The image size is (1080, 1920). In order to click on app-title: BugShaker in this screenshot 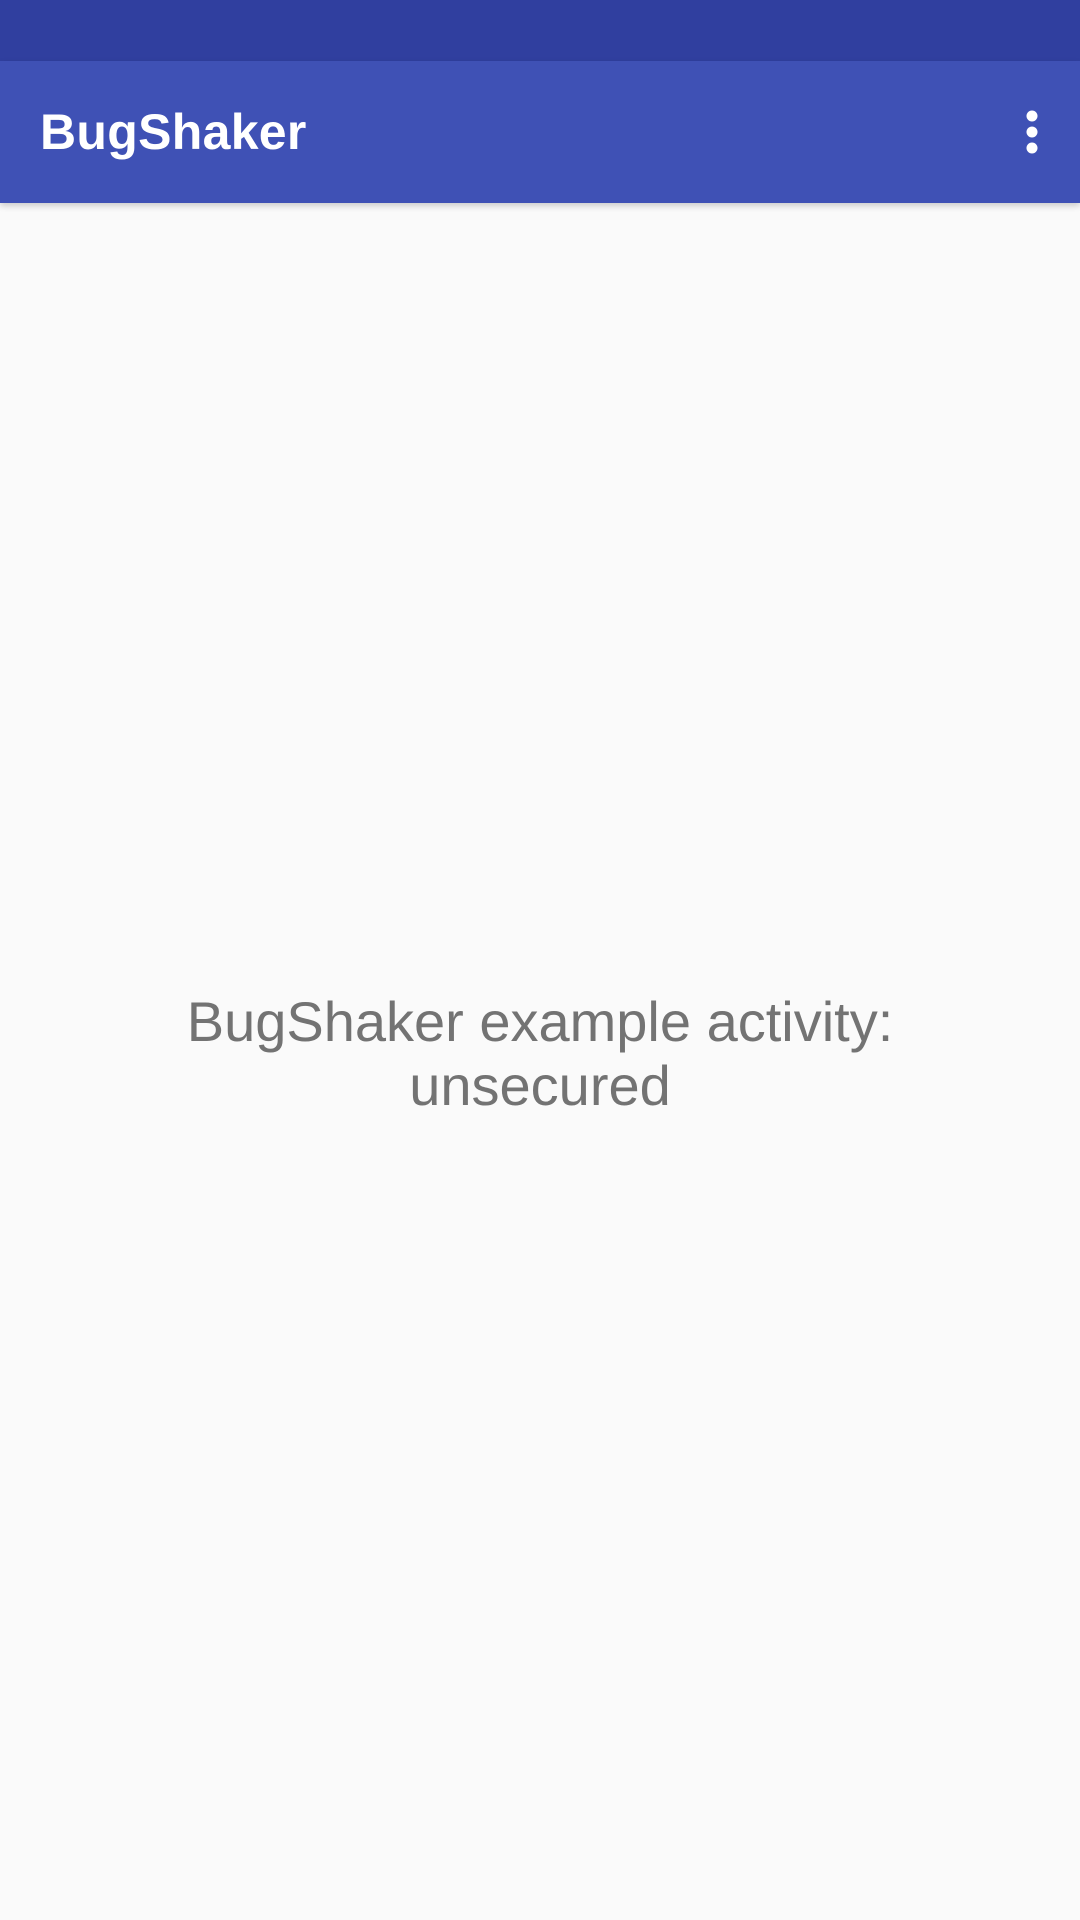, I will do `click(173, 132)`.